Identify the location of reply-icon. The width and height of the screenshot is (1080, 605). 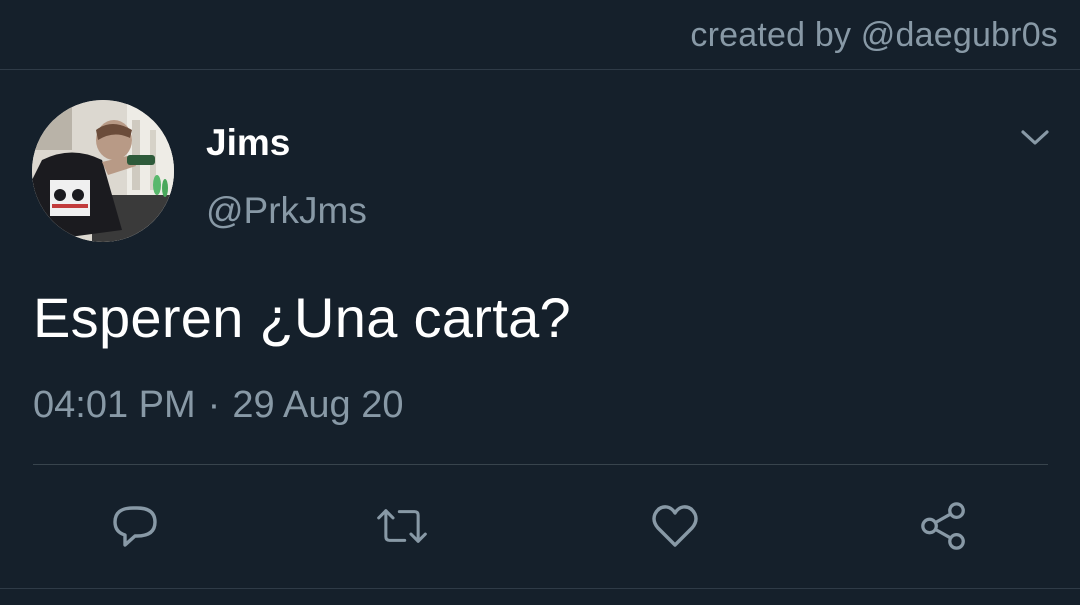
(135, 526).